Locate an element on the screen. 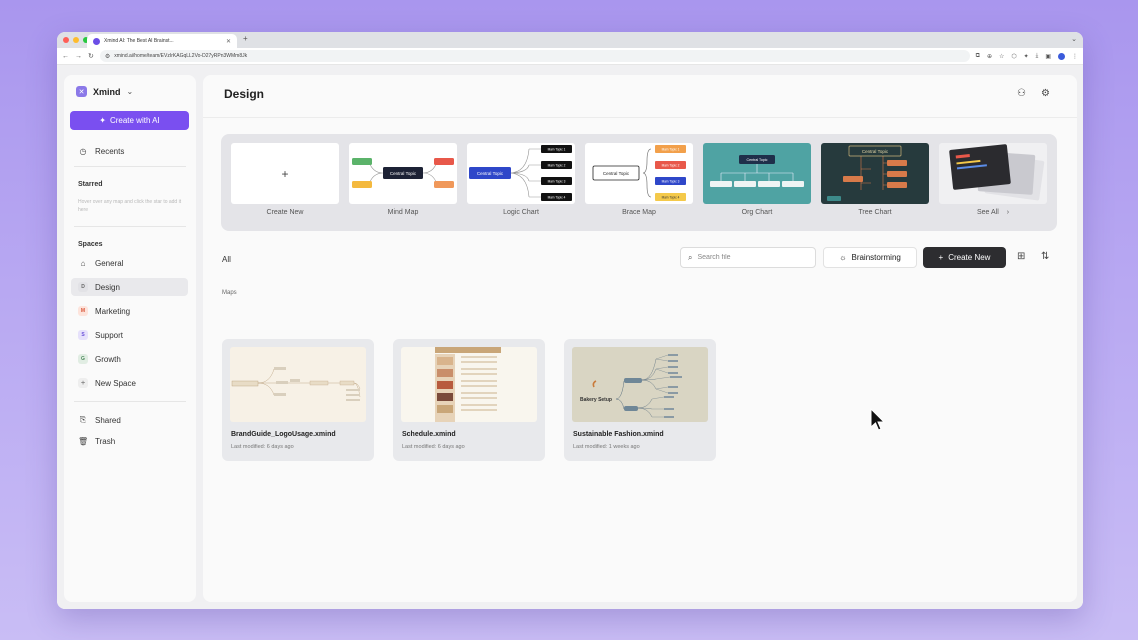 The image size is (1138, 640). see-all-label: See All is located at coordinates (987, 212).